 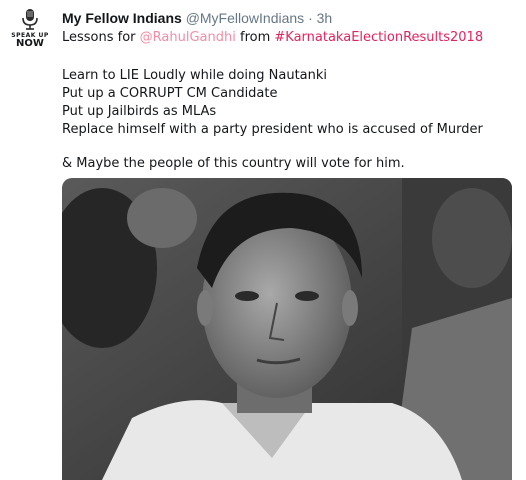 What do you see at coordinates (101, 37) in the screenshot?
I see `intro-prefix: Lessons for` at bounding box center [101, 37].